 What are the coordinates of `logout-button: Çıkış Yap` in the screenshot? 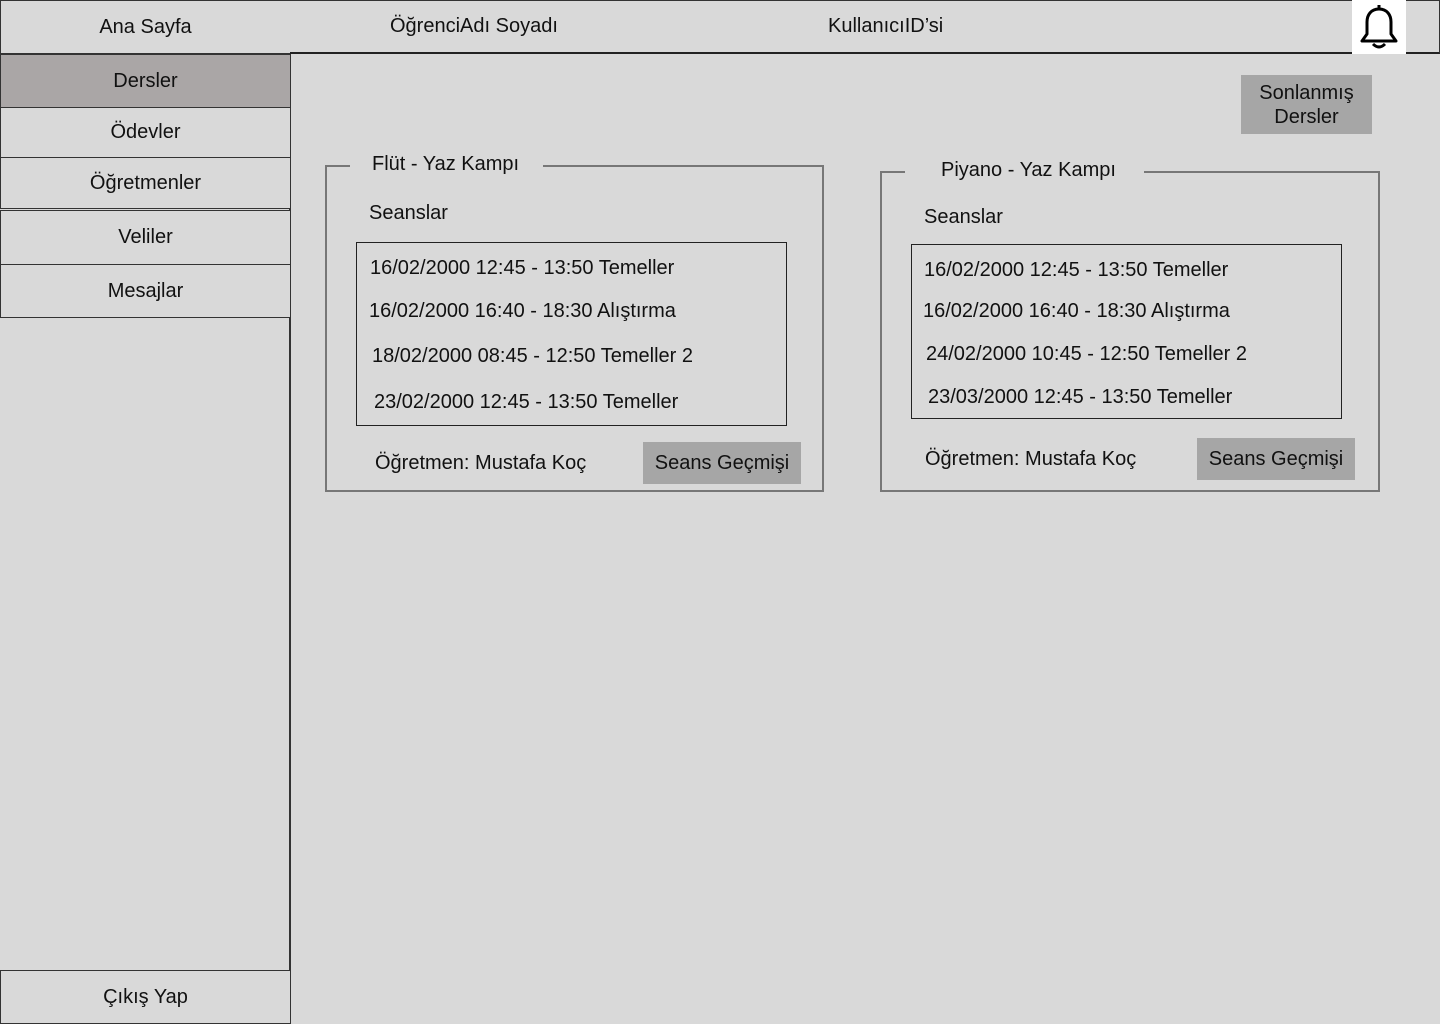 It's located at (145, 997).